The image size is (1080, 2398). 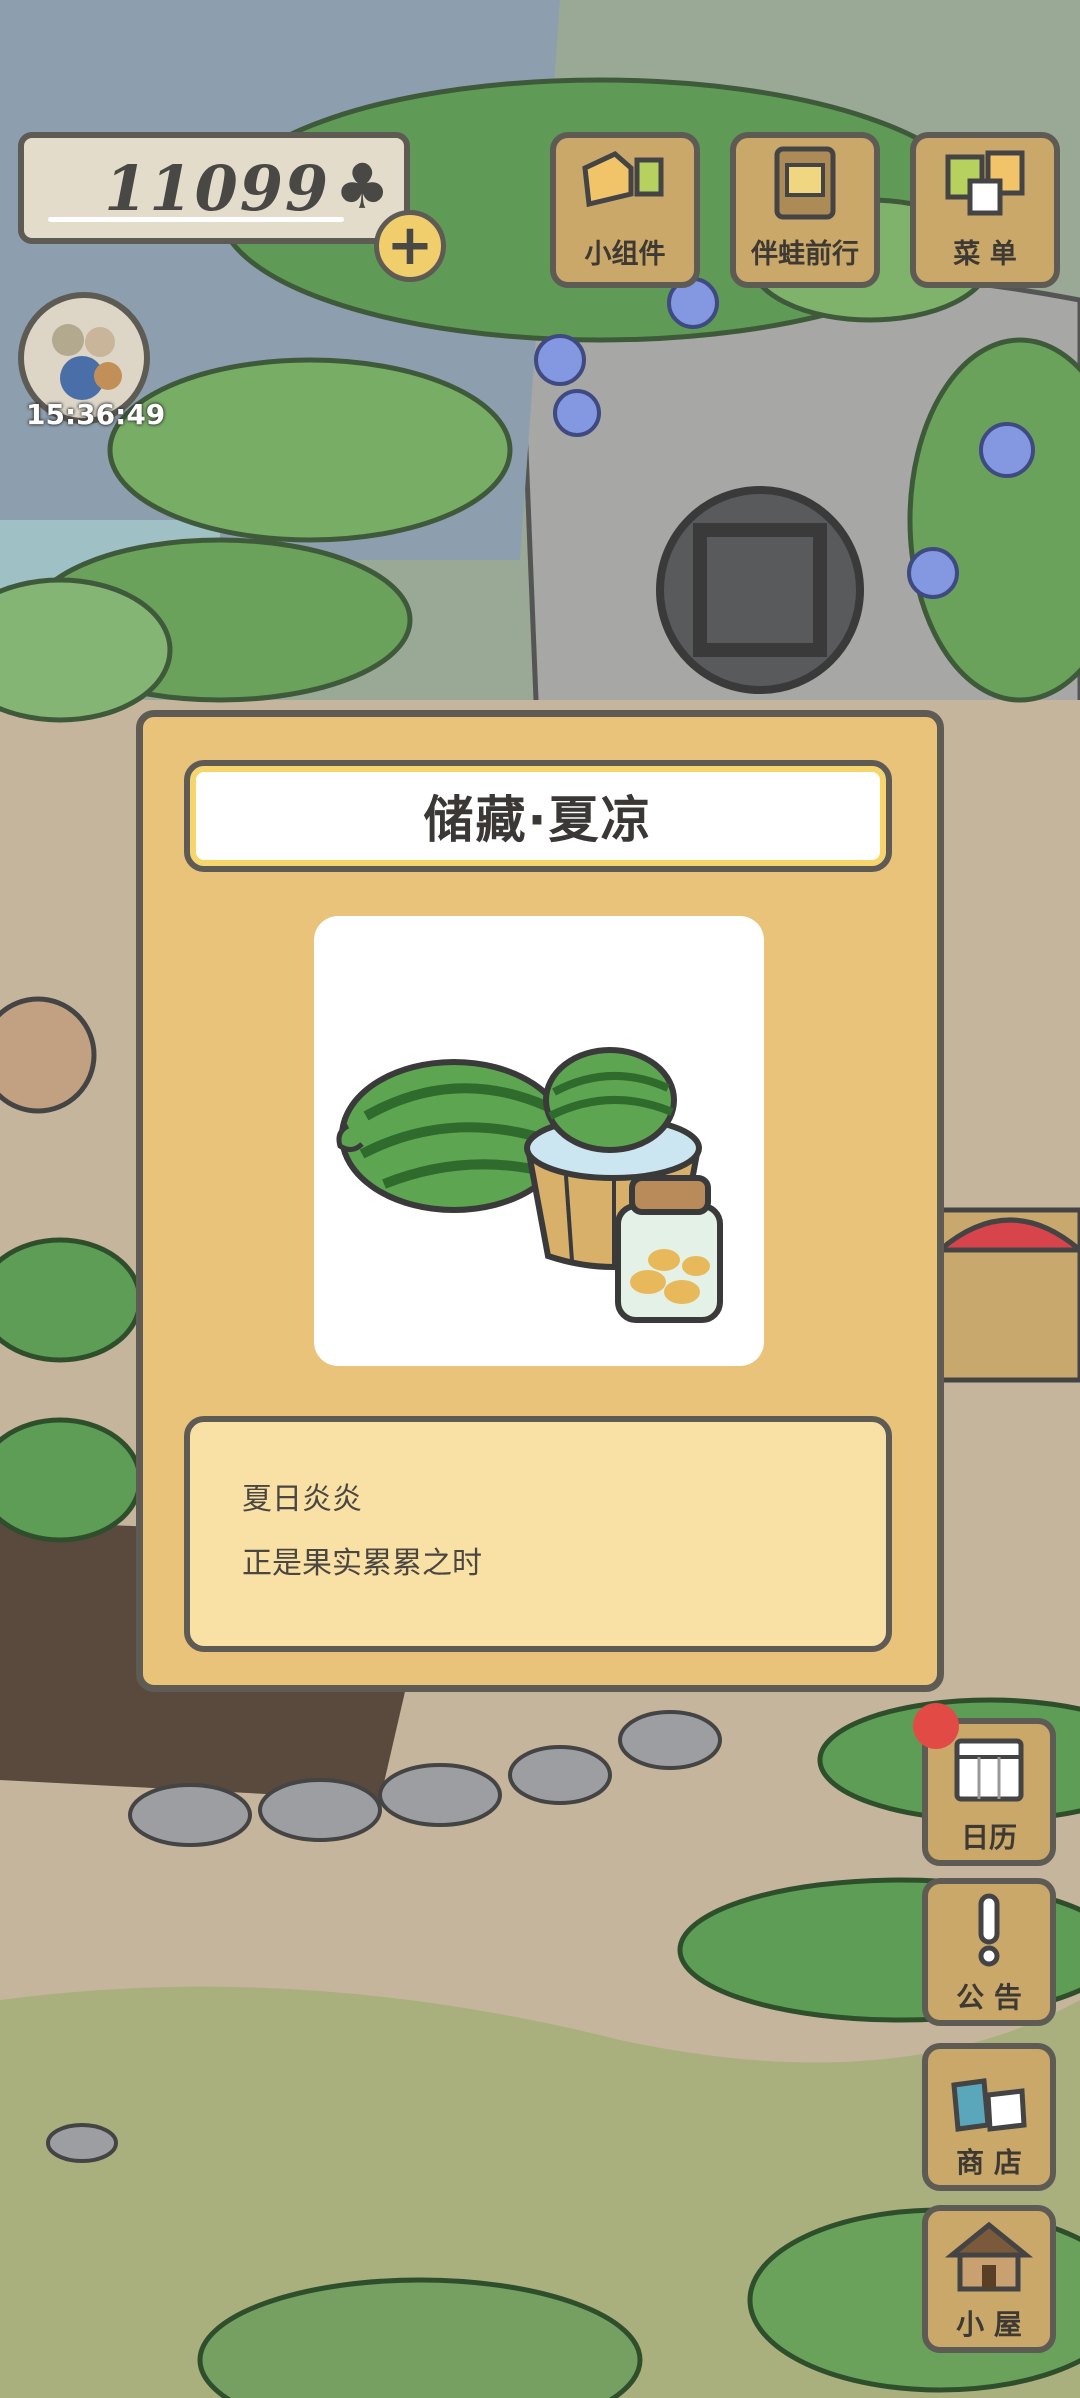 I want to click on add-clover-button: +, so click(x=410, y=246).